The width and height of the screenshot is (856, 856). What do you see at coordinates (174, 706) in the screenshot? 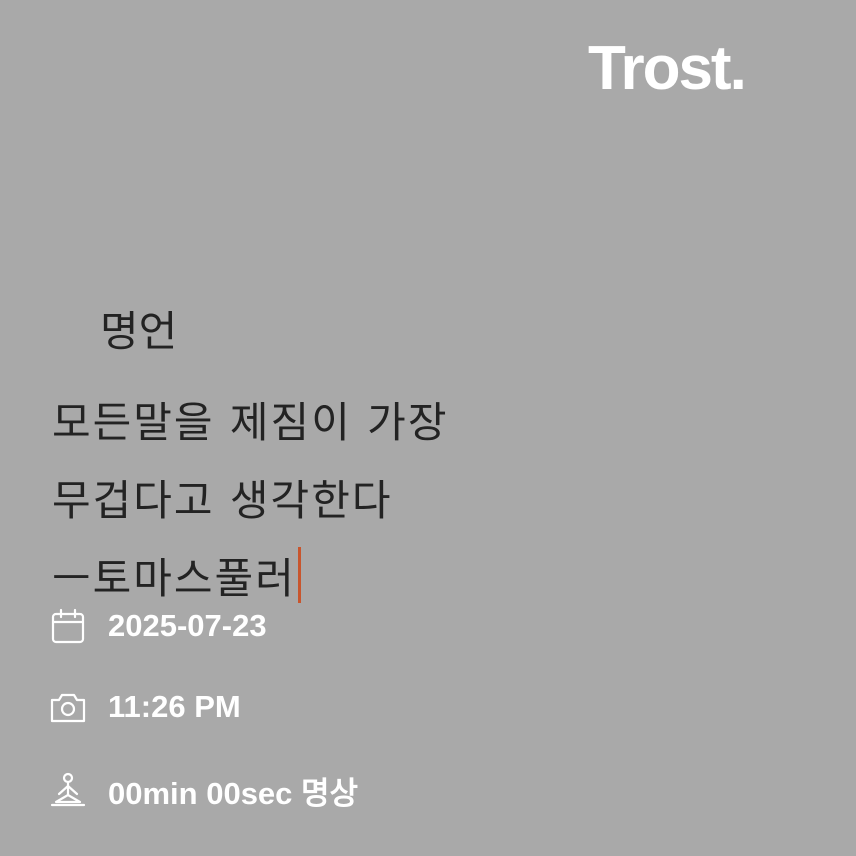
I see `time-value: 11:26 PM` at bounding box center [174, 706].